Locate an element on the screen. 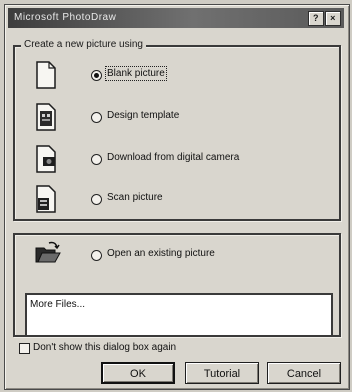  label-scan-picture: Scan picture is located at coordinates (135, 197).